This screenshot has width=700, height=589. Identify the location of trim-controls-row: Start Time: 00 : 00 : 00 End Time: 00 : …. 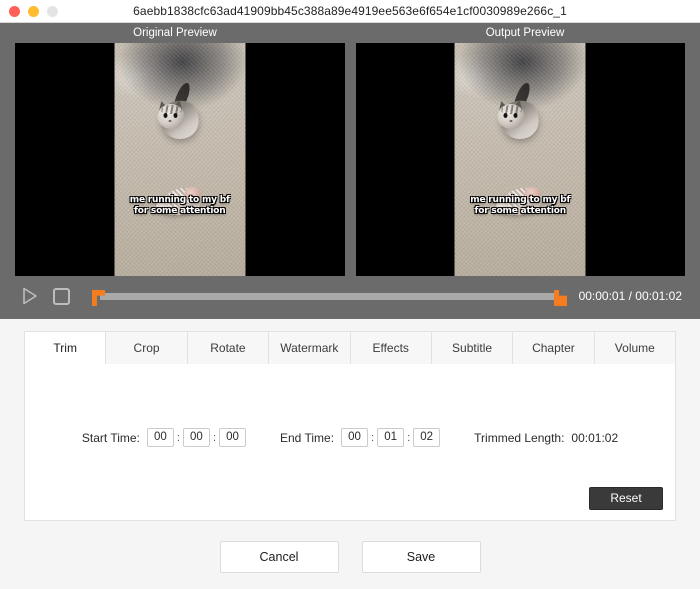
(350, 437).